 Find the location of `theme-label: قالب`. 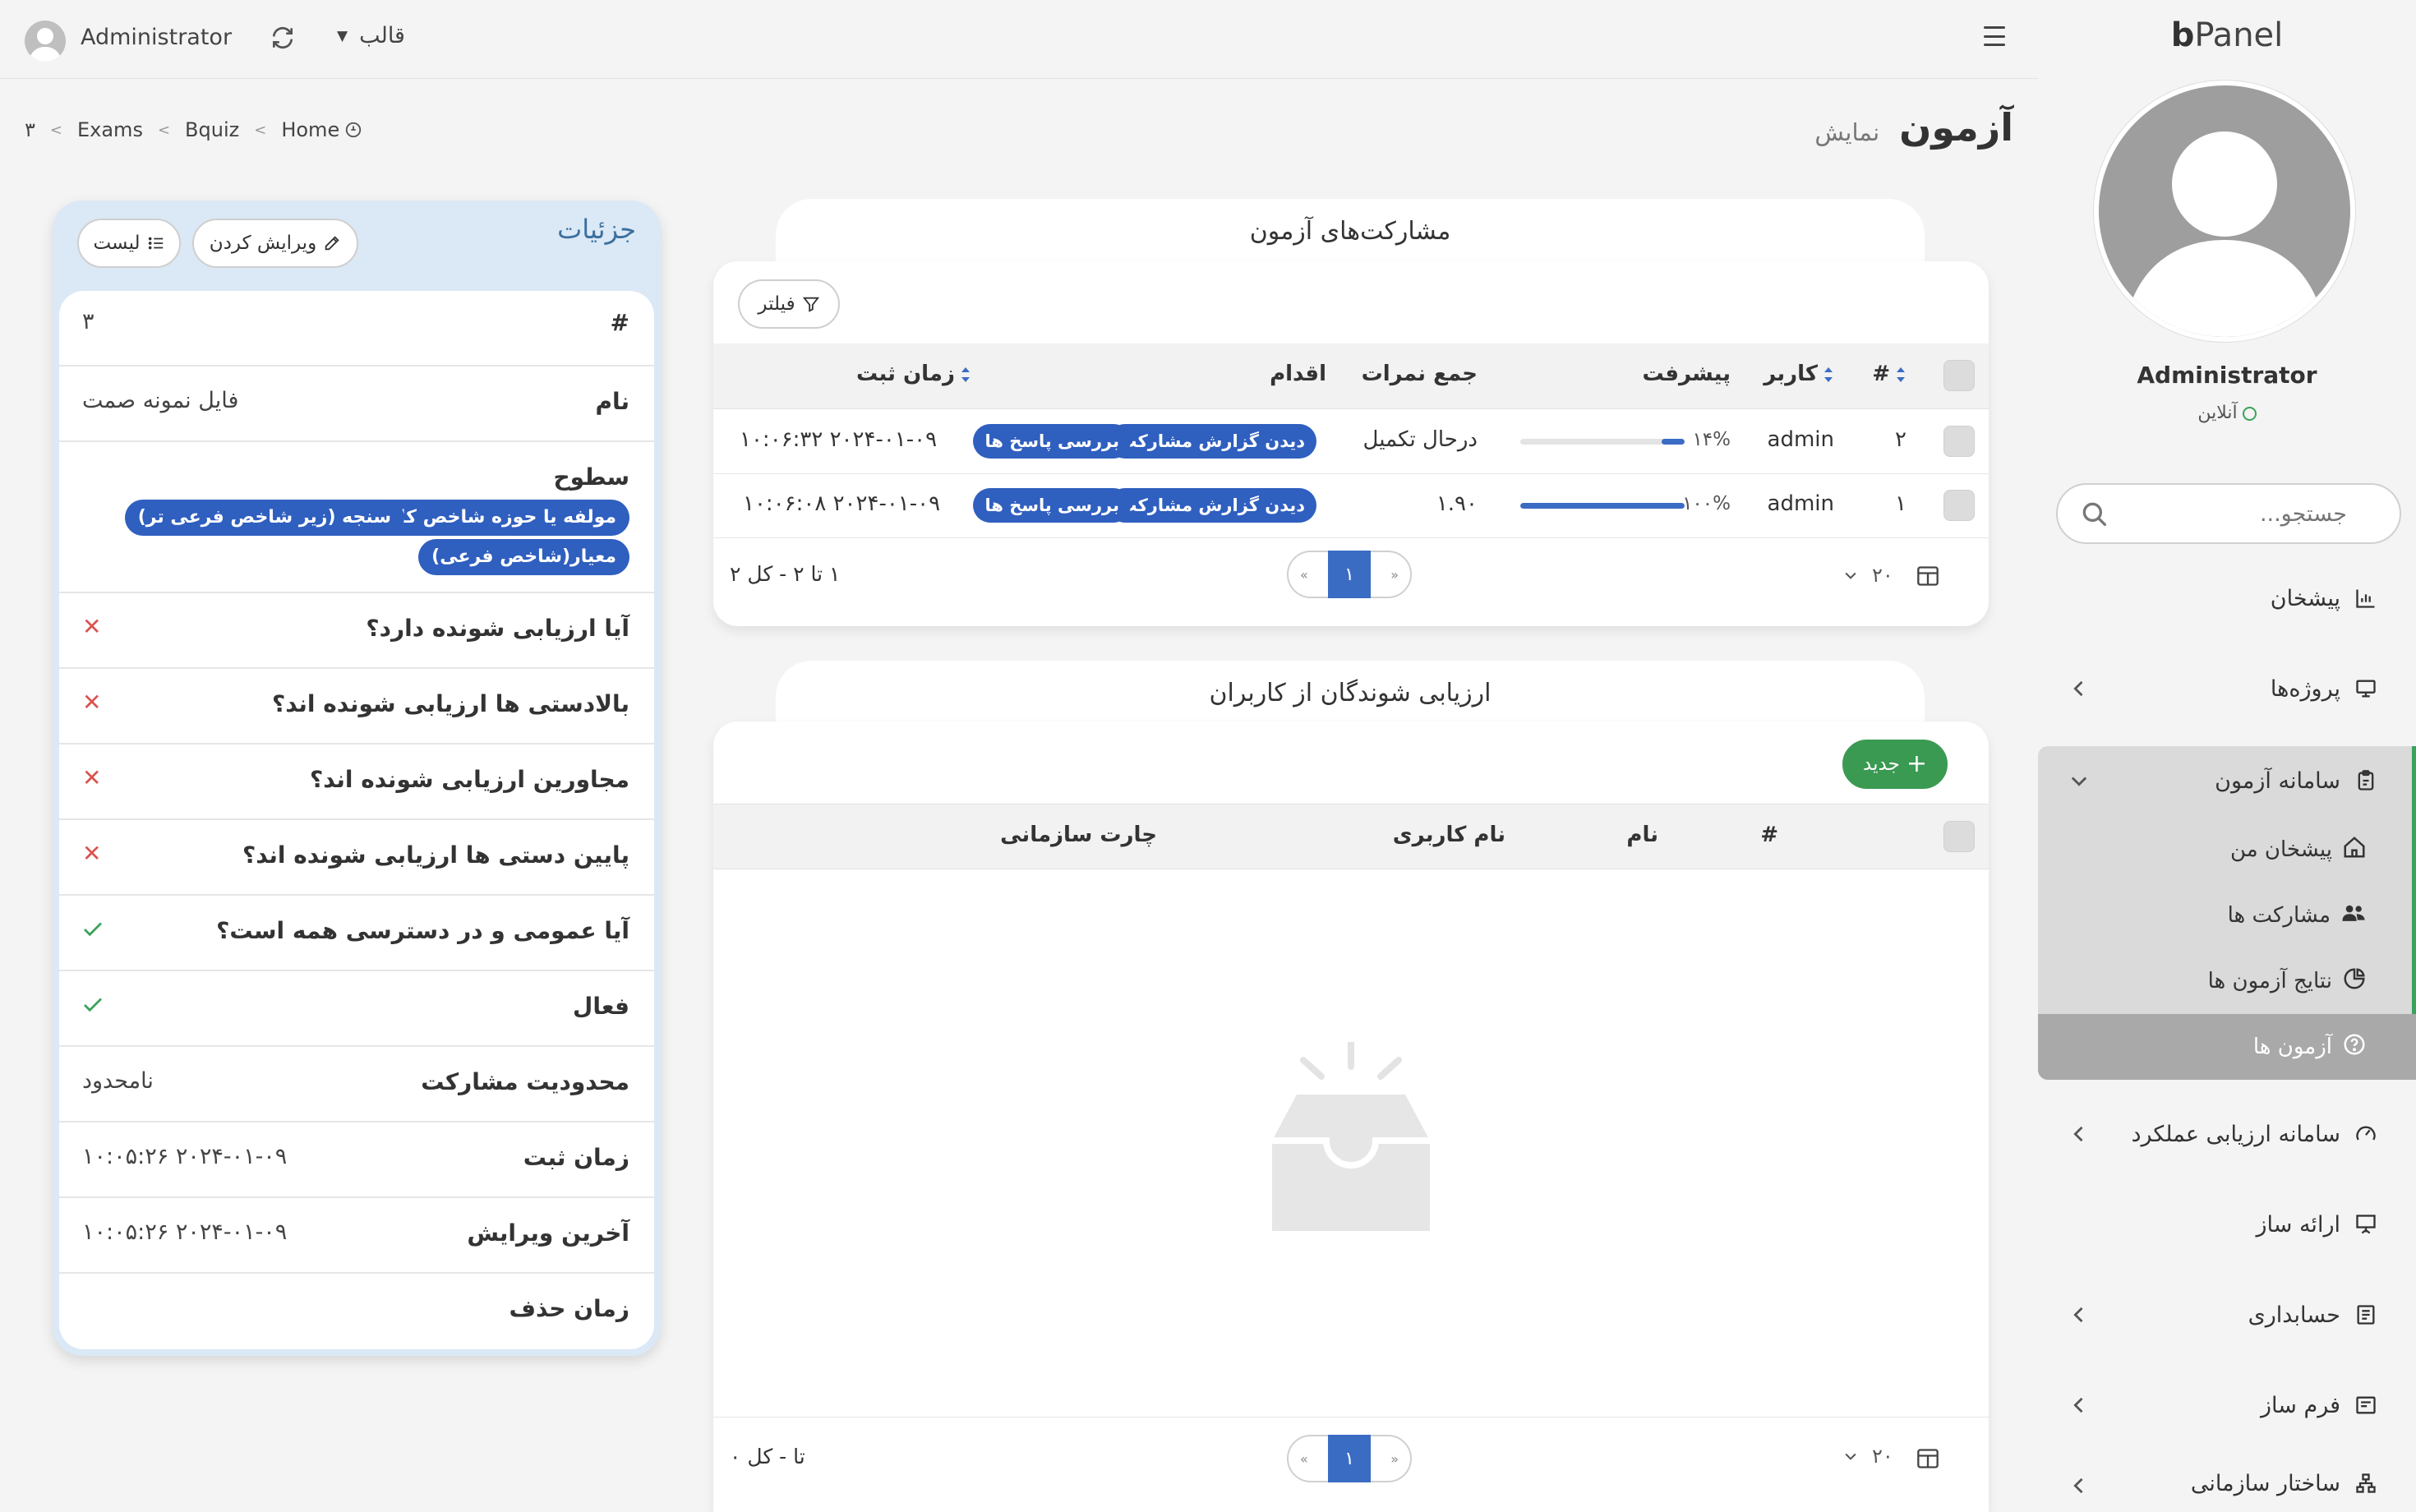

theme-label: قالب is located at coordinates (382, 35).